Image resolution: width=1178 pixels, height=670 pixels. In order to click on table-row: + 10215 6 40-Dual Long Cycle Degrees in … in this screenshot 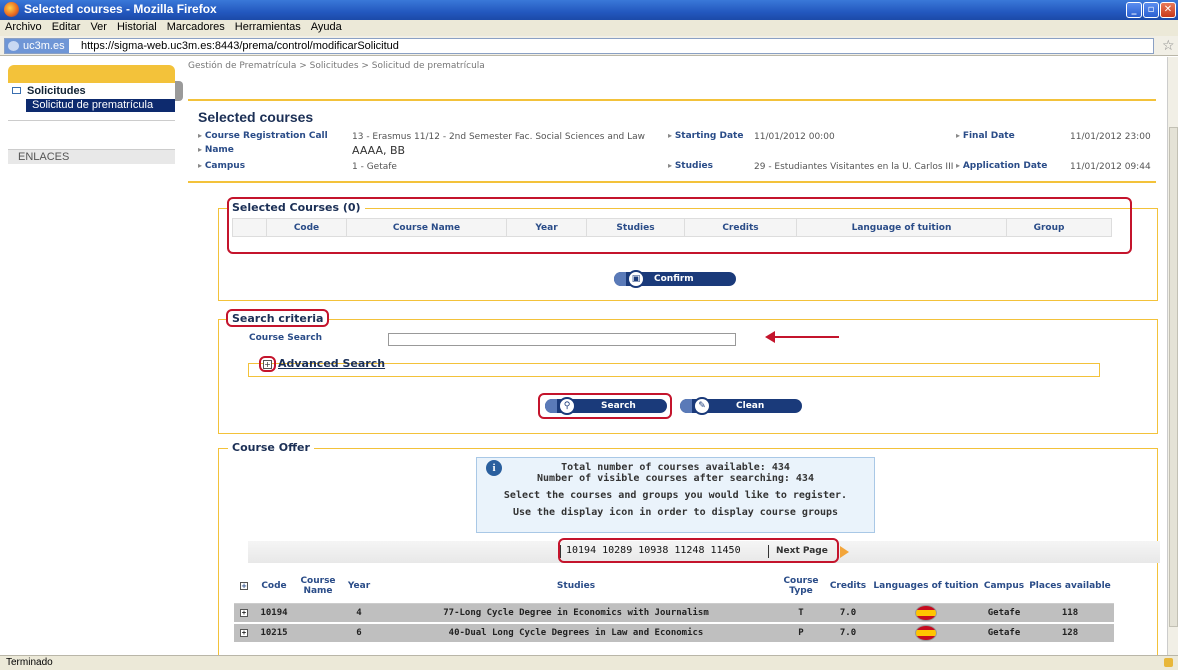, I will do `click(674, 633)`.